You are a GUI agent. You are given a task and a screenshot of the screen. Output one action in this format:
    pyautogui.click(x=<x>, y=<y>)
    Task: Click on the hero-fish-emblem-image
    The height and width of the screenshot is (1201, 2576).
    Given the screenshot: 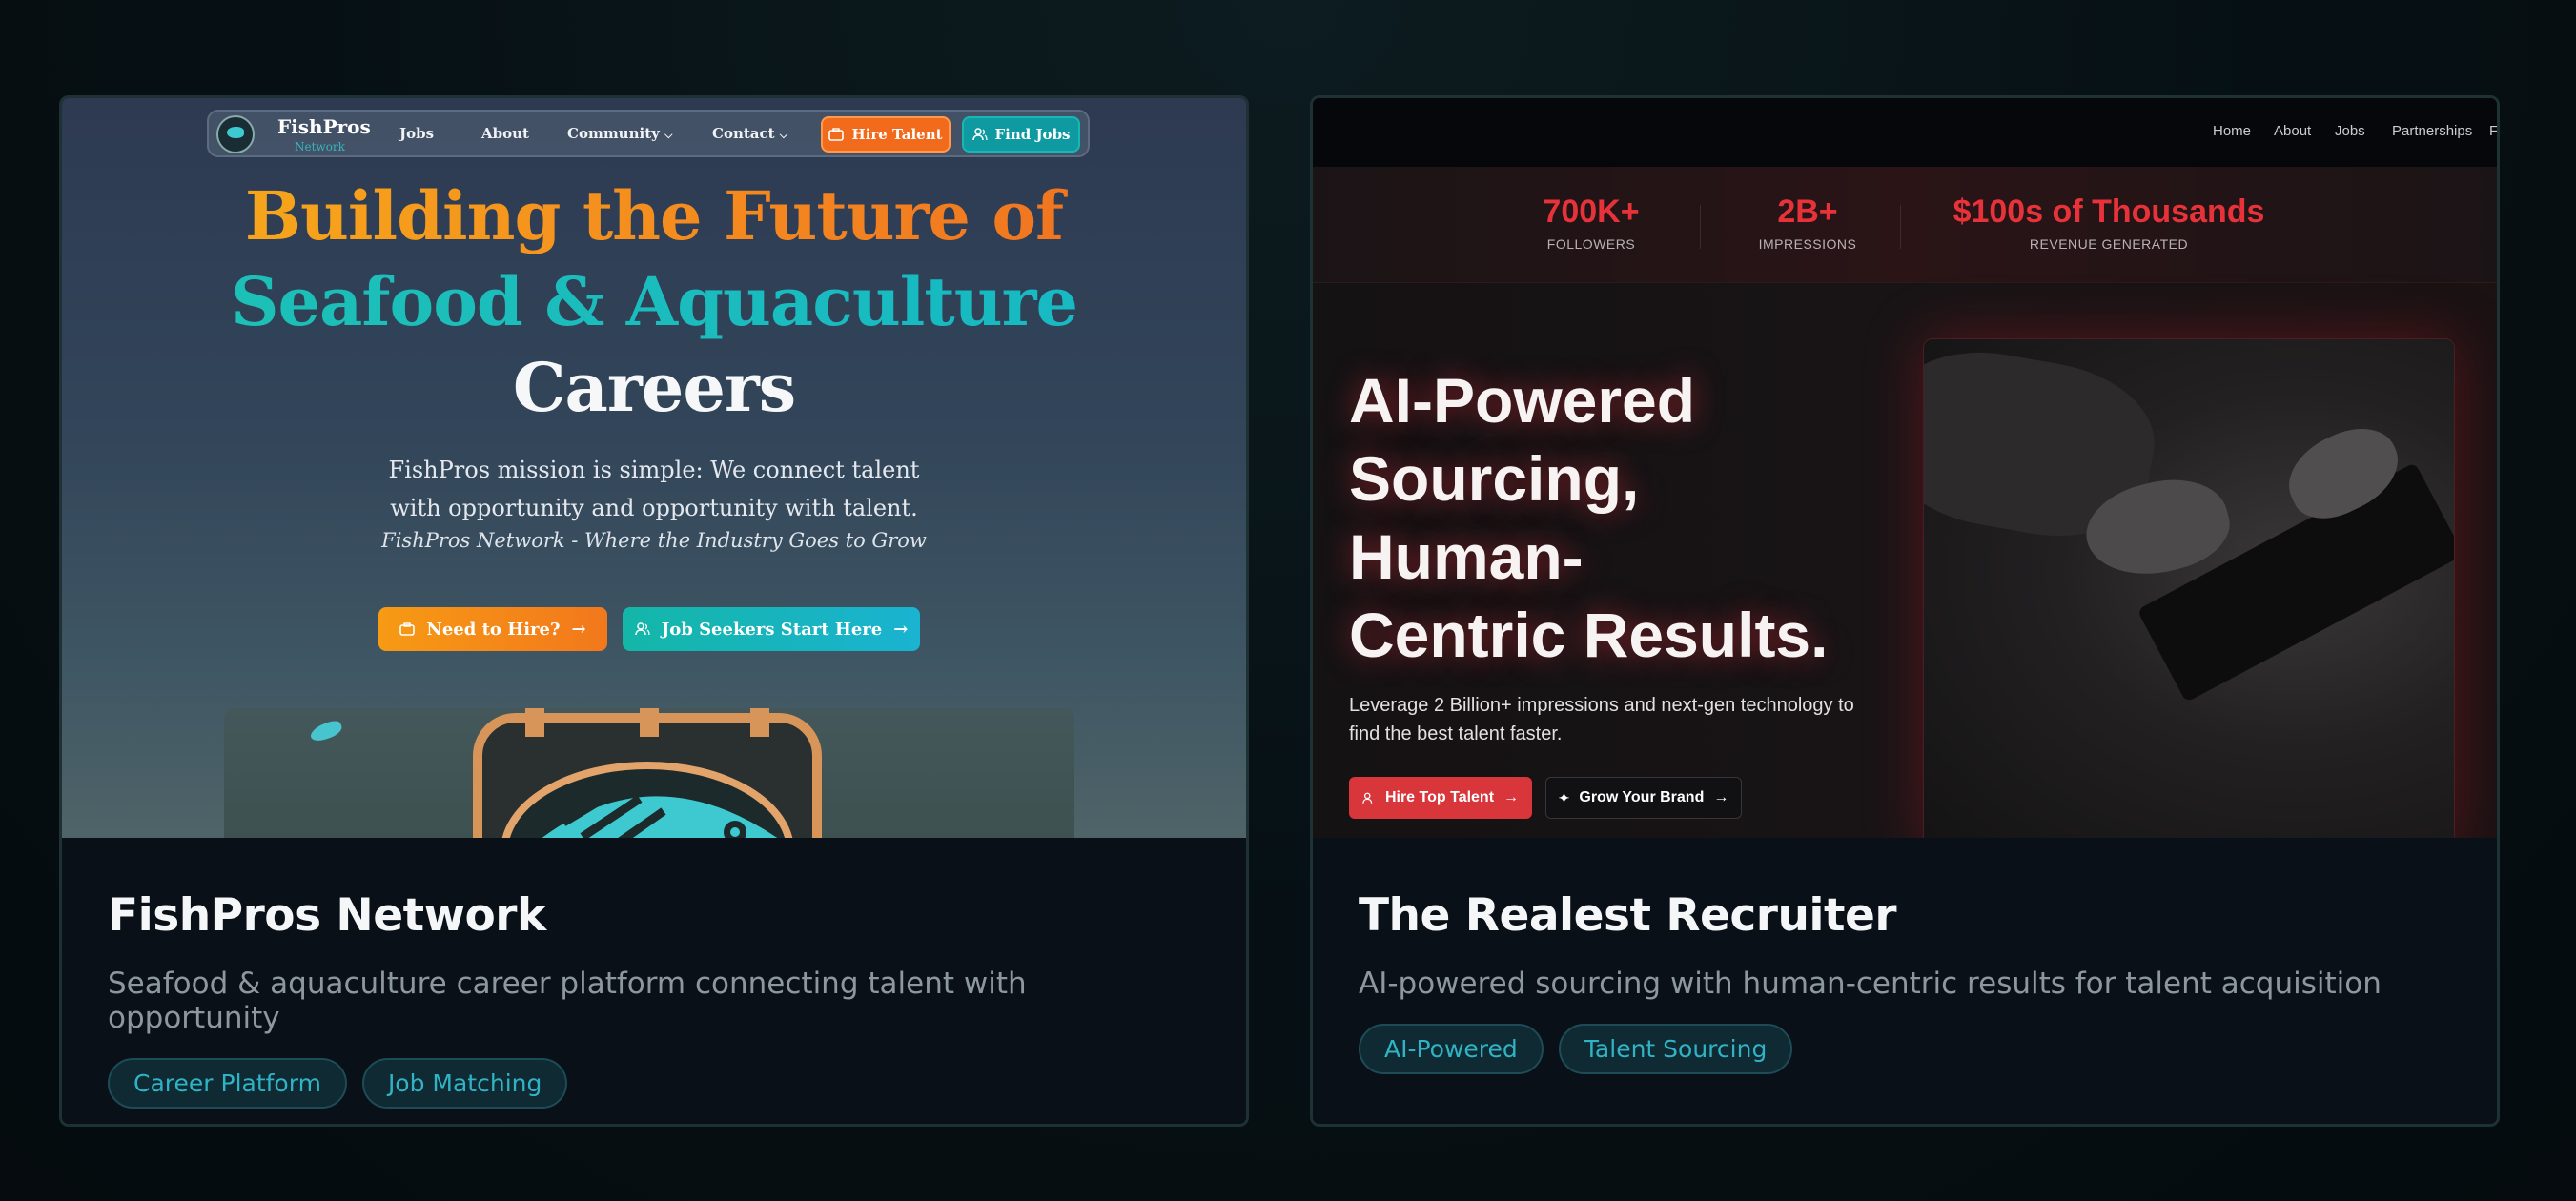 What is the action you would take?
    pyautogui.click(x=649, y=773)
    